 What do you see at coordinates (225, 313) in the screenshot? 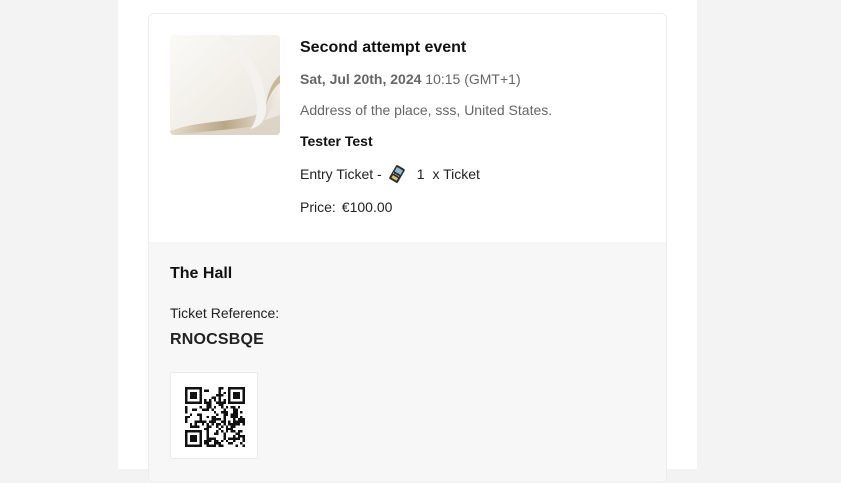
I see `ticket-reference-label: Ticket Reference:` at bounding box center [225, 313].